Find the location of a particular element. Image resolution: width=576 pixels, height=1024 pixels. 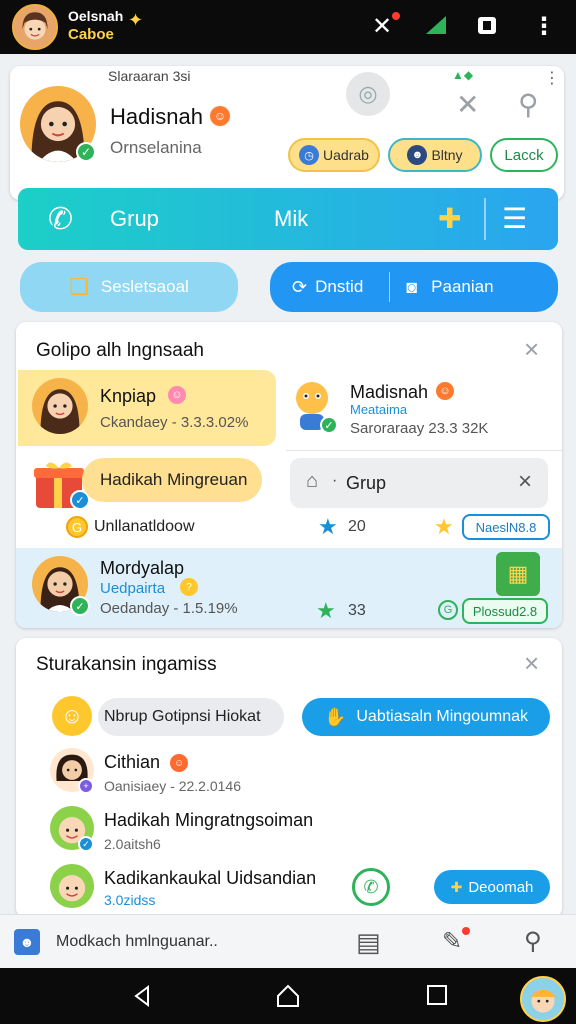

group-subtitle: Uedpairta is located at coordinates (133, 588).